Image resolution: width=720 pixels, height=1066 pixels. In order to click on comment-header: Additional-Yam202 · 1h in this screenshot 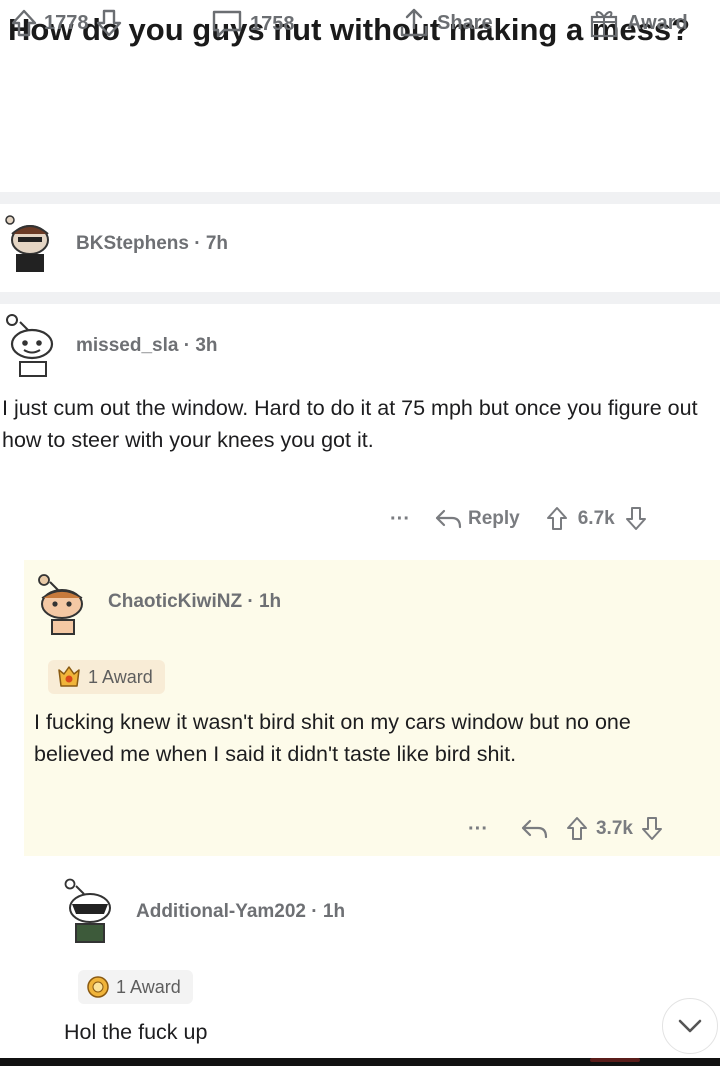, I will do `click(203, 909)`.